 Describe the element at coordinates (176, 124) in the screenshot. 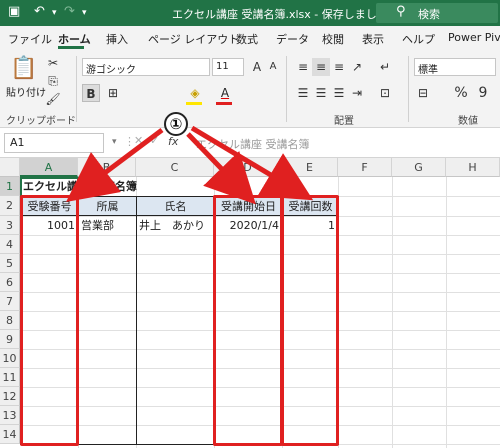

I see `callout-number-badge: ①` at that location.